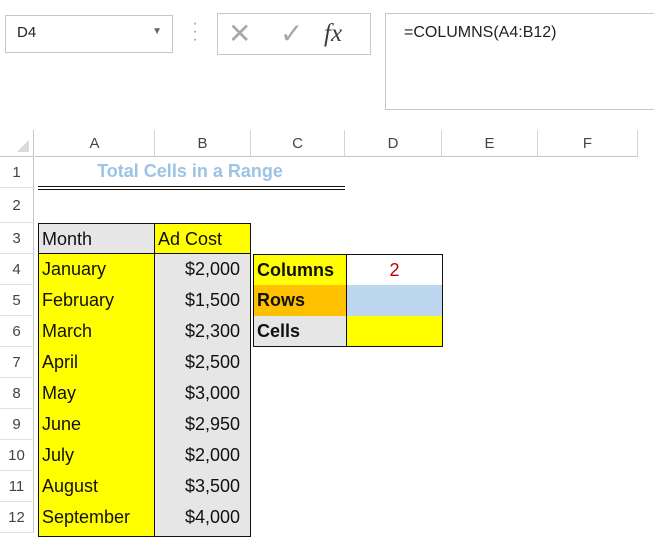 The image size is (654, 542). Describe the element at coordinates (202, 486) in the screenshot. I see `table-row-cost: $3,500` at that location.